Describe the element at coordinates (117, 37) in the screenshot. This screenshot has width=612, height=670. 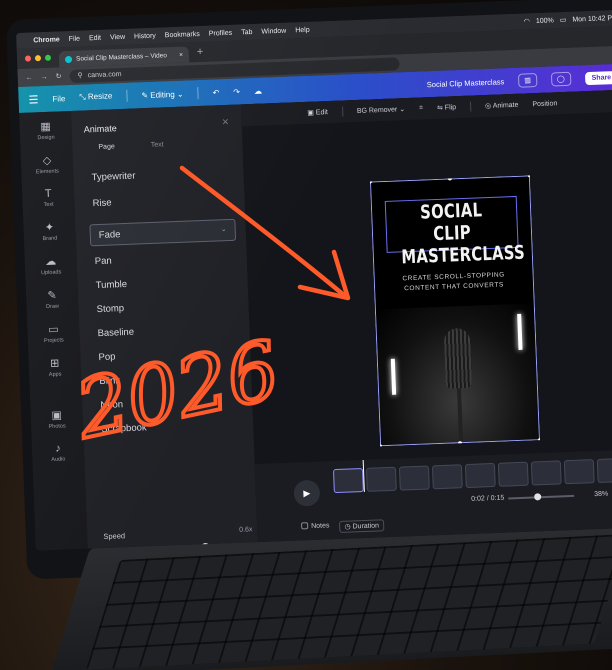
I see `menubar-item-view: View` at that location.